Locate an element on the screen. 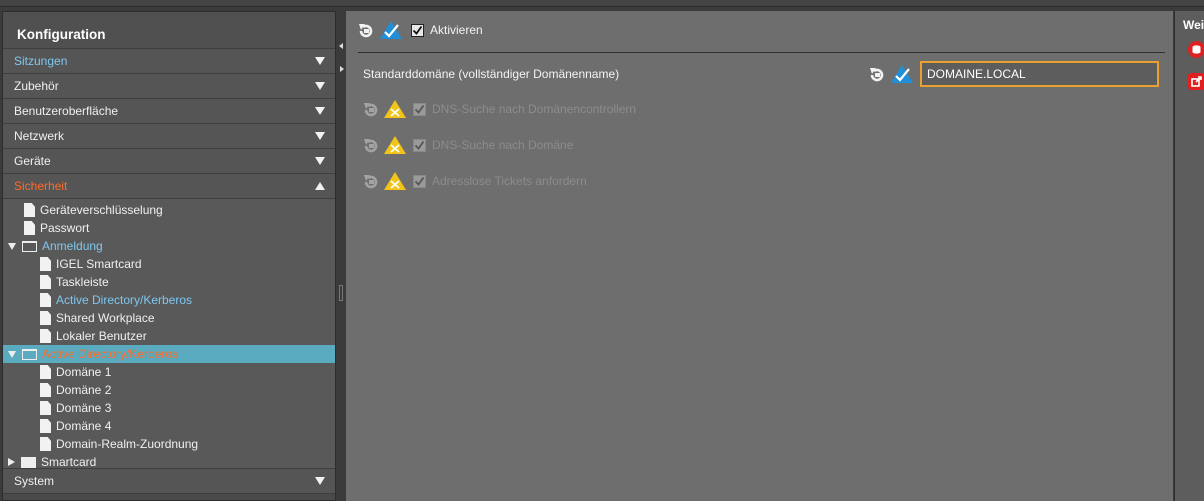  tree-item-anmeldung: Anmeldung is located at coordinates (169, 246).